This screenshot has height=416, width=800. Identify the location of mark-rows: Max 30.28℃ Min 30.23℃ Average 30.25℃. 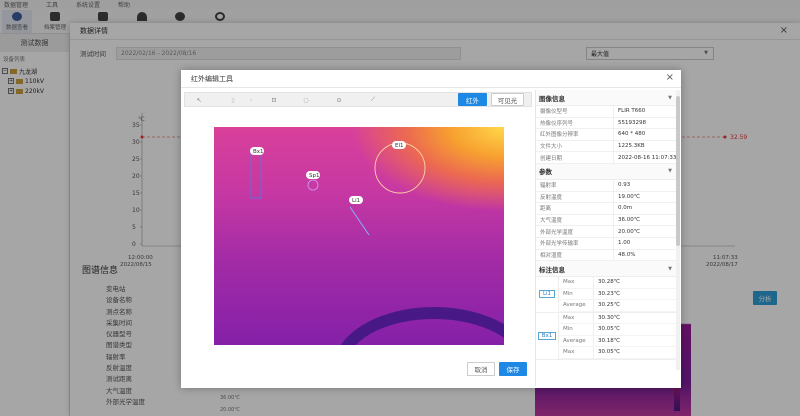
(619, 294).